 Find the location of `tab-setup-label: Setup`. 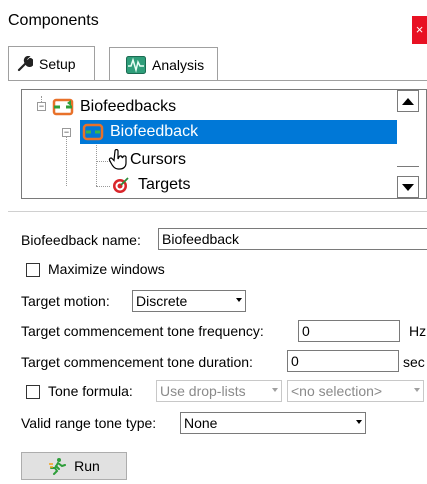

tab-setup-label: Setup is located at coordinates (57, 64).